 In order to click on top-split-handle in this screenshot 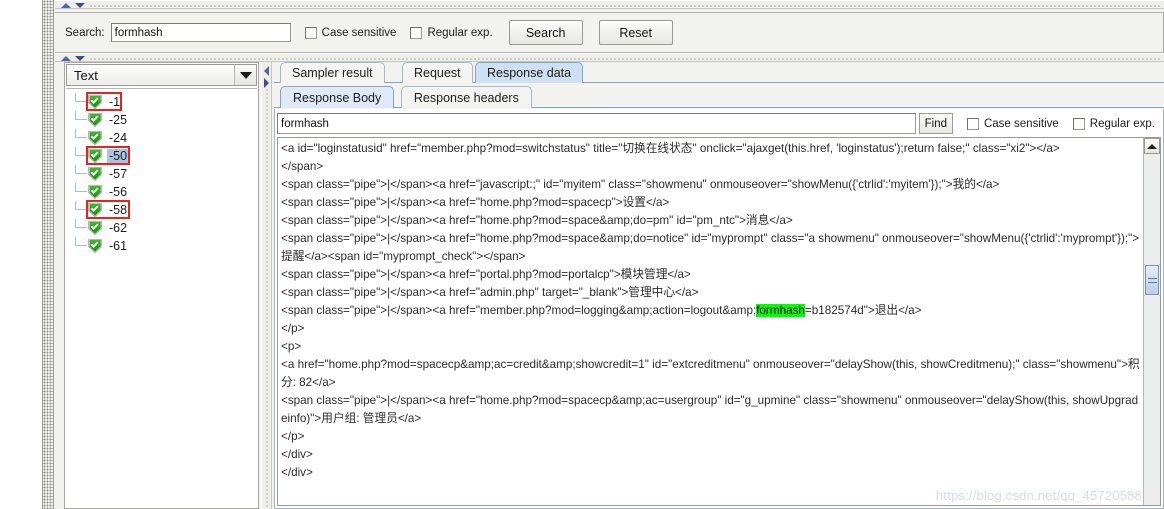, I will do `click(609, 4)`.